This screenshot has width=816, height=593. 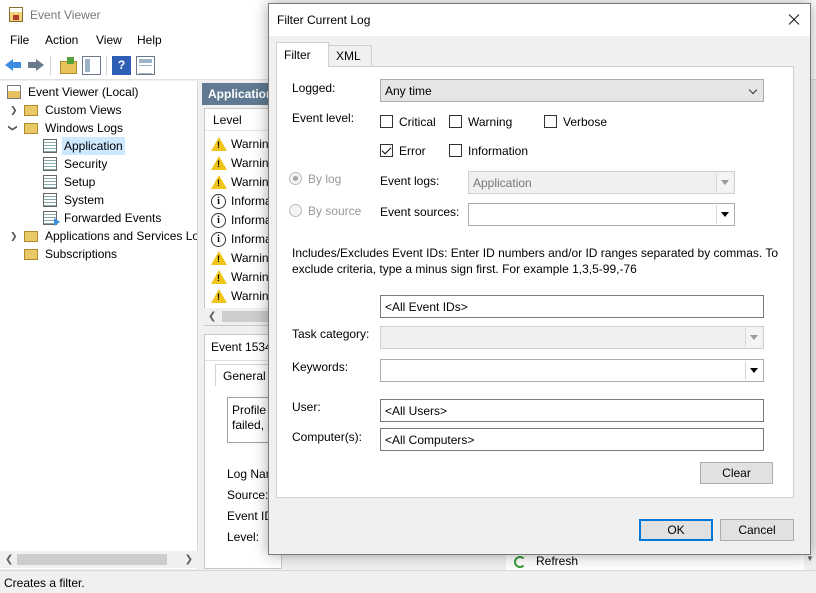 I want to click on tree-item-label: Custom Views, so click(x=83, y=110).